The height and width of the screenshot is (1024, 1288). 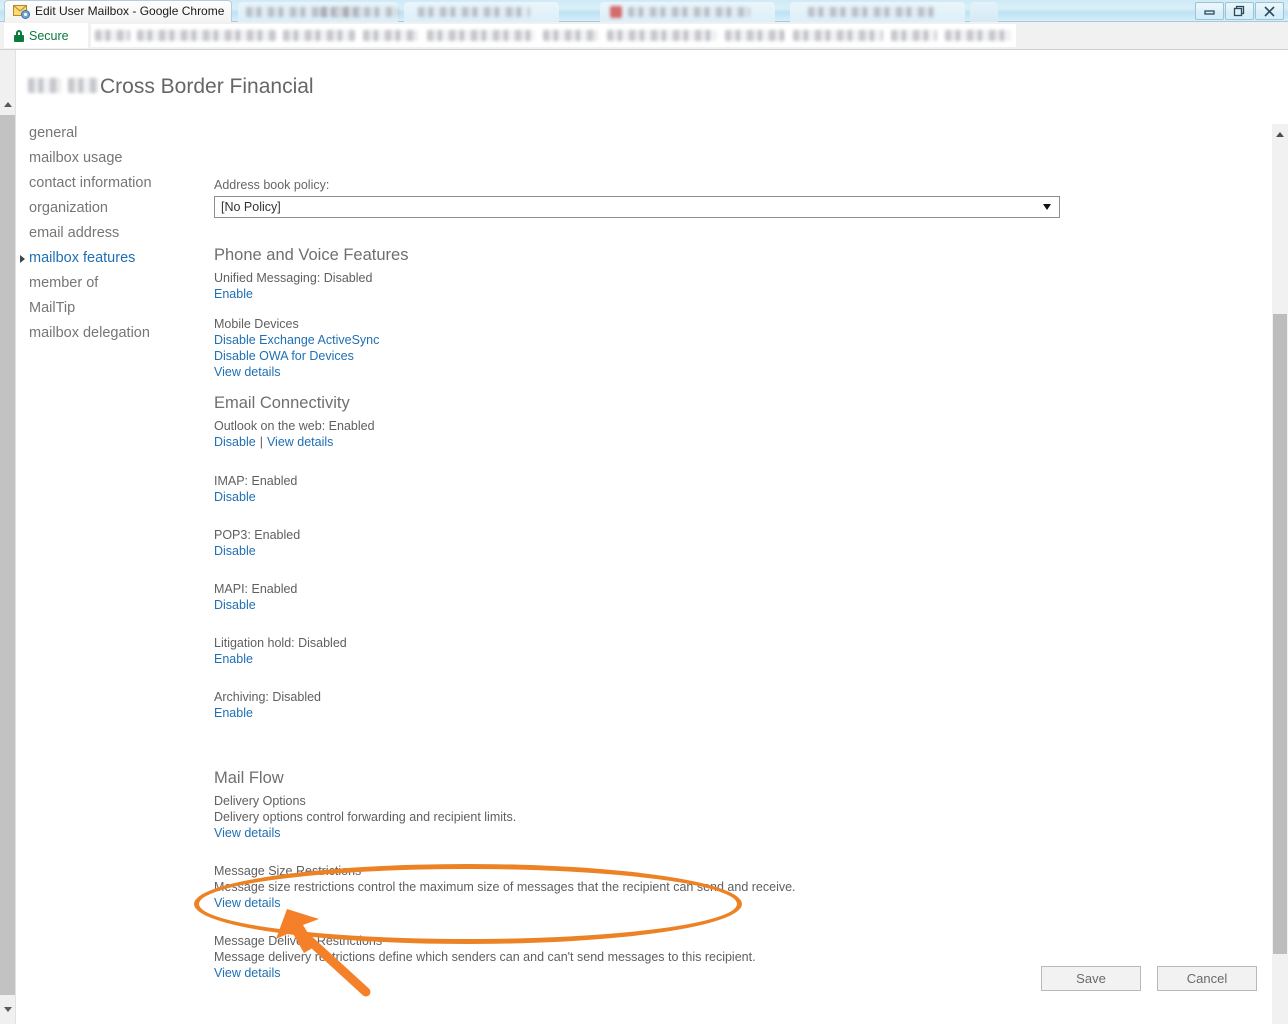 I want to click on background-tab-favicon-redacted, so click(x=616, y=12).